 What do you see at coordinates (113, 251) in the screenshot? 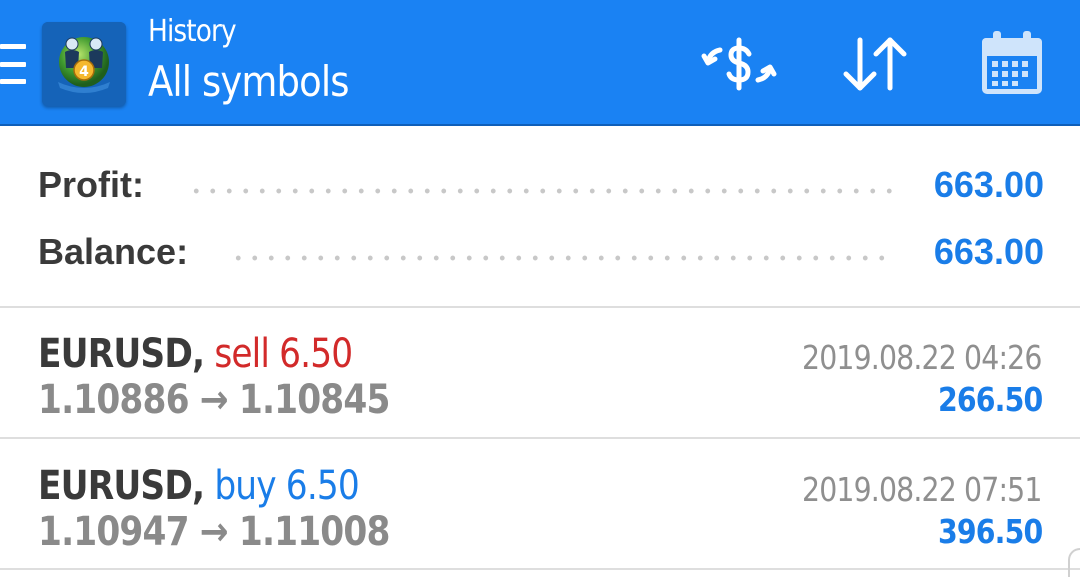
I see `balance-label: Balance:` at bounding box center [113, 251].